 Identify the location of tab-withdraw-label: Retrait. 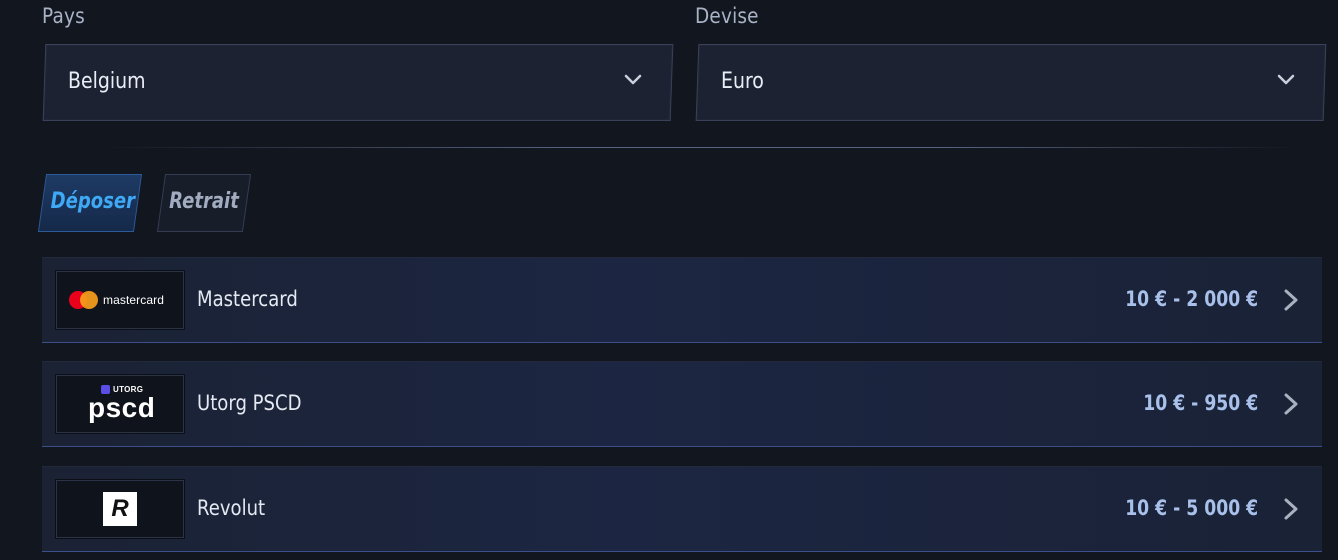
(204, 201).